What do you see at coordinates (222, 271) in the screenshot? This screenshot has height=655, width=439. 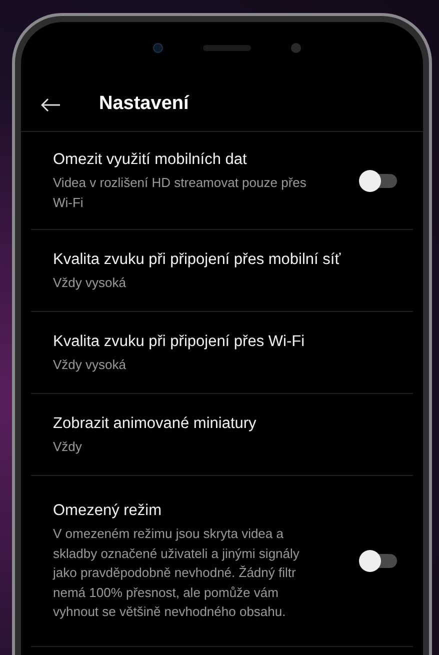 I see `settings-row: Kvalita zvuku při připojení přes mobilní síť Vždy vysoká` at bounding box center [222, 271].